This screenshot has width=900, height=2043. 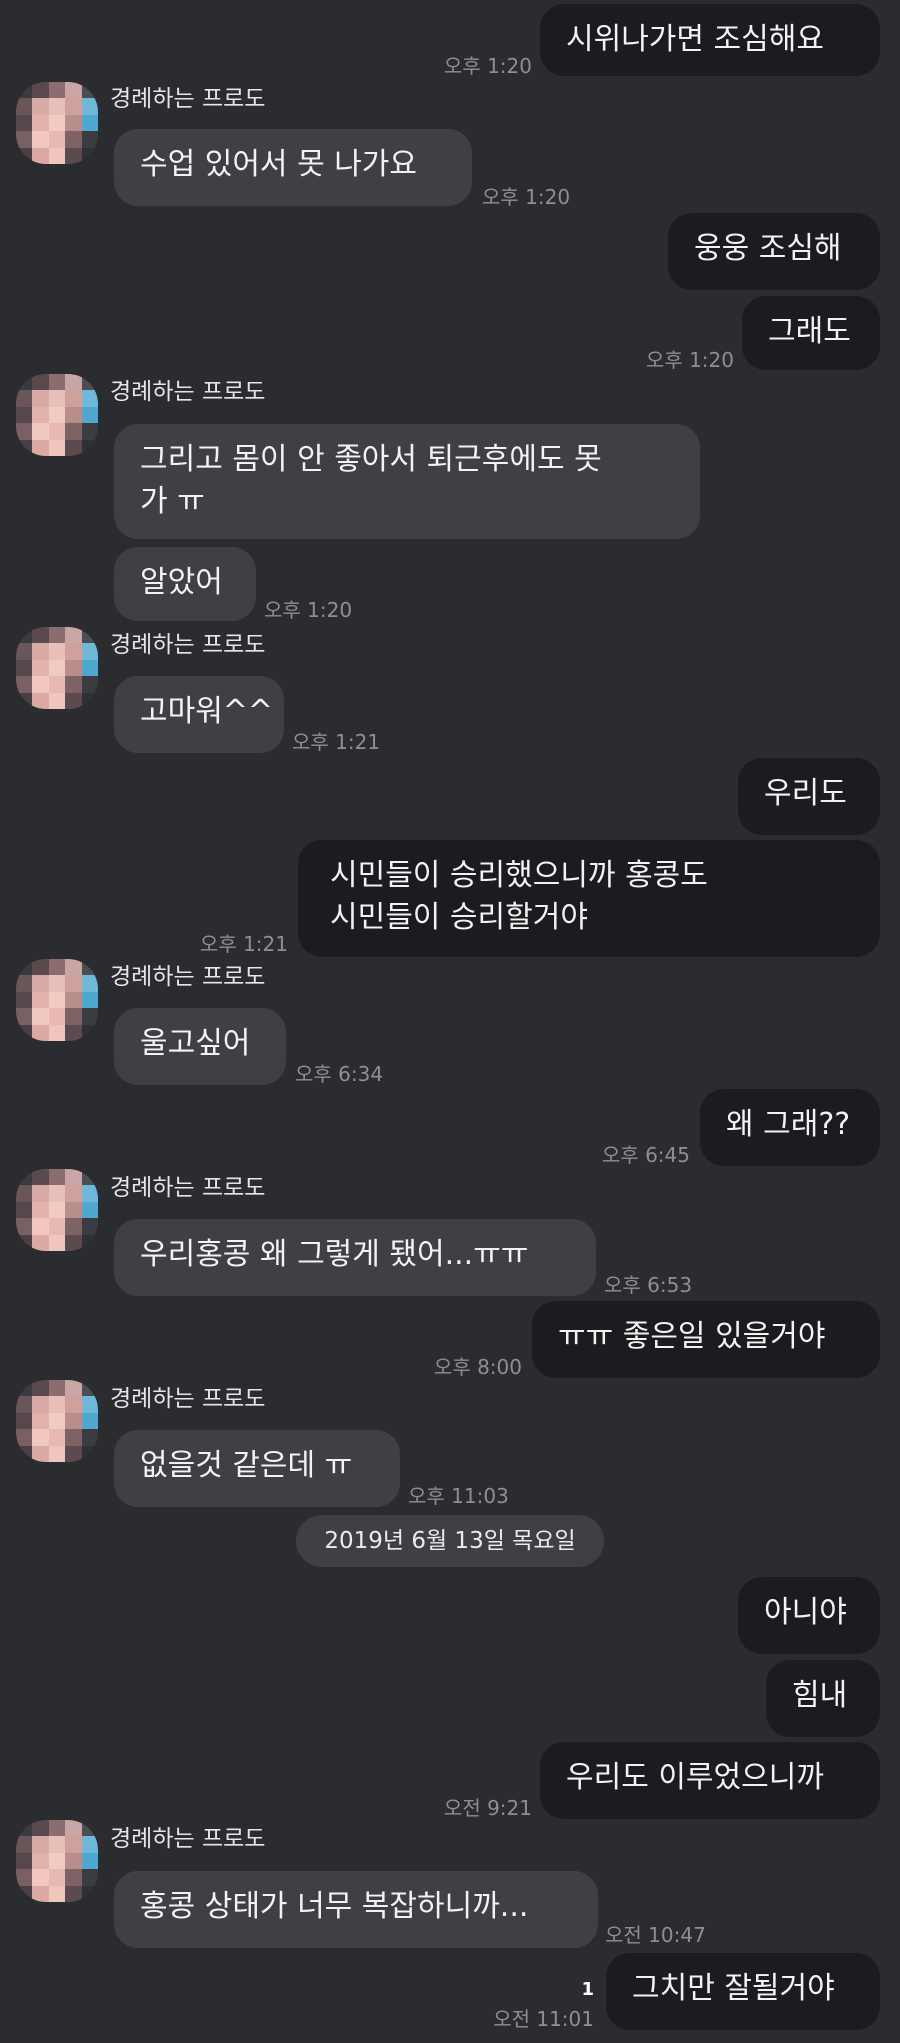 I want to click on outgoing-message-bubble: 그래도, so click(x=811, y=333).